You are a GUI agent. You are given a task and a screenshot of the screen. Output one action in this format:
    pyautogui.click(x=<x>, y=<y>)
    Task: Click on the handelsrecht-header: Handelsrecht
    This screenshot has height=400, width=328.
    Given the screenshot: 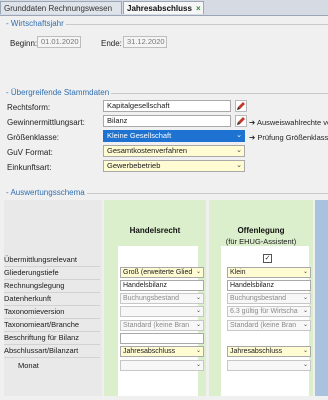 What is the action you would take?
    pyautogui.click(x=155, y=230)
    